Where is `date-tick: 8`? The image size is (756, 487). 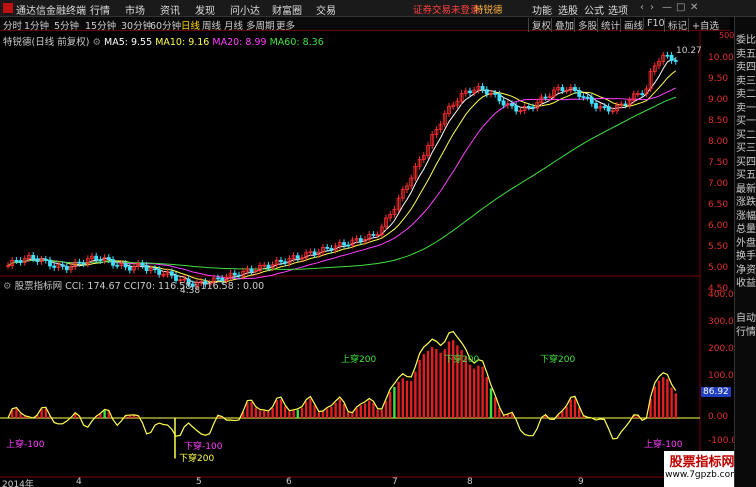 date-tick: 8 is located at coordinates (470, 482).